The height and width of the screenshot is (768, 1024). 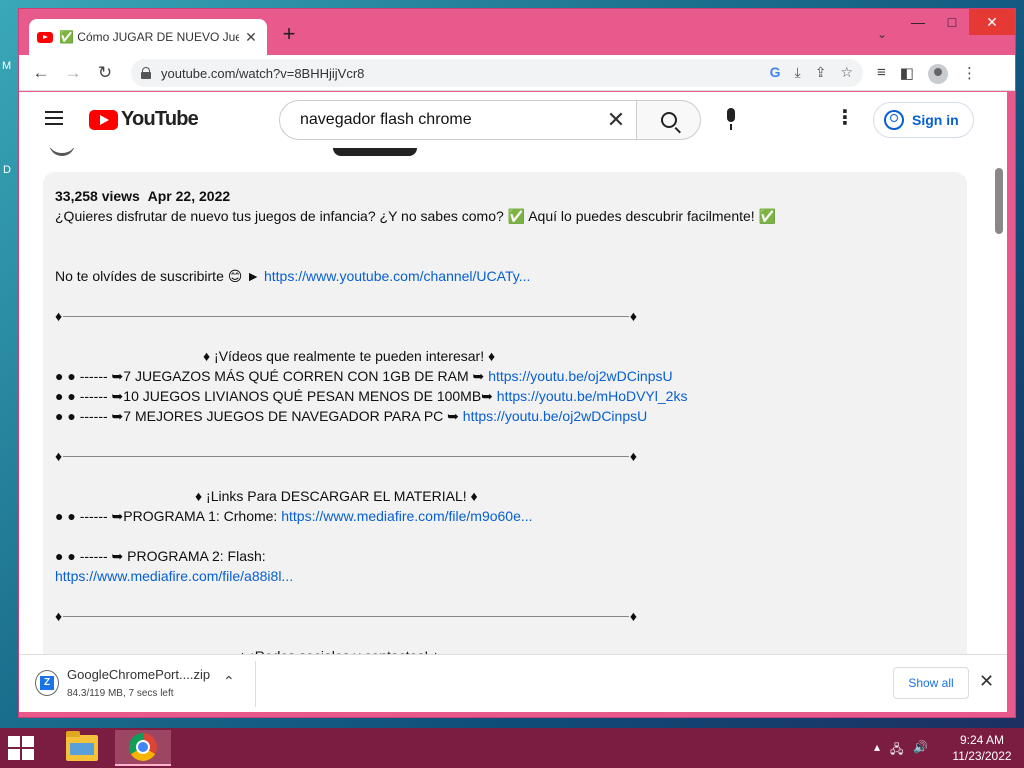 What do you see at coordinates (616, 120) in the screenshot?
I see `clear-search-icon: ✕` at bounding box center [616, 120].